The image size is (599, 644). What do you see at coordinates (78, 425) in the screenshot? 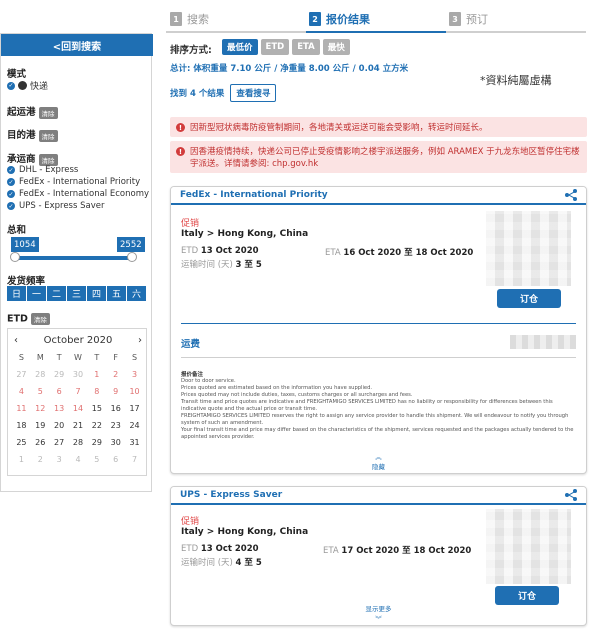
I see `calendar-day: 21` at bounding box center [78, 425].